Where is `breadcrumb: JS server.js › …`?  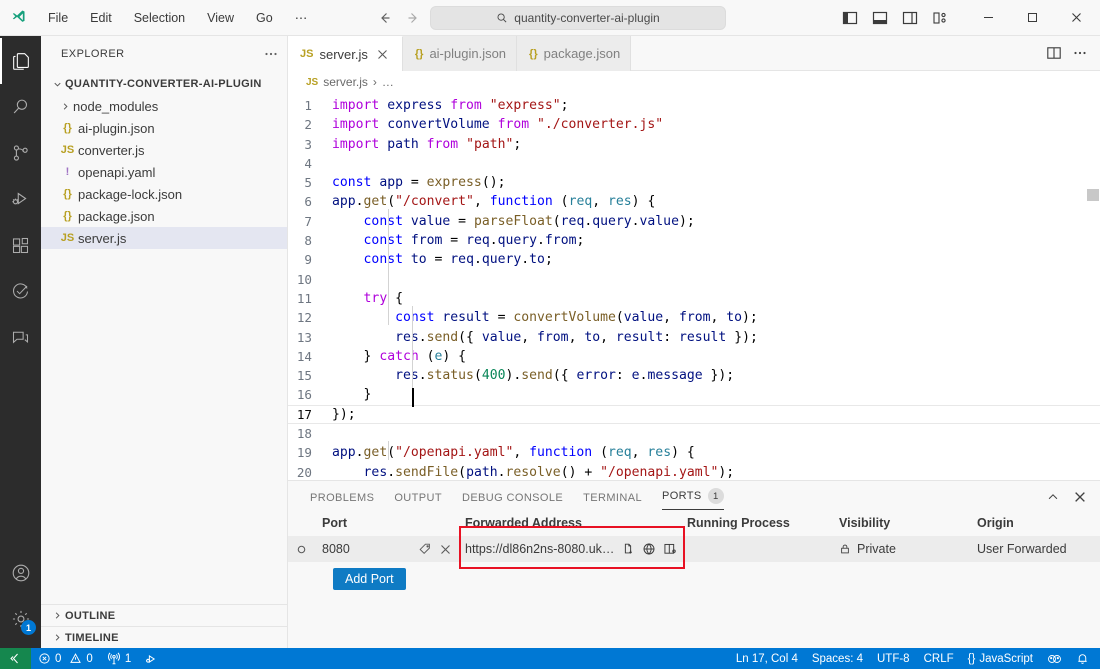
breadcrumb: JS server.js › … is located at coordinates (694, 82).